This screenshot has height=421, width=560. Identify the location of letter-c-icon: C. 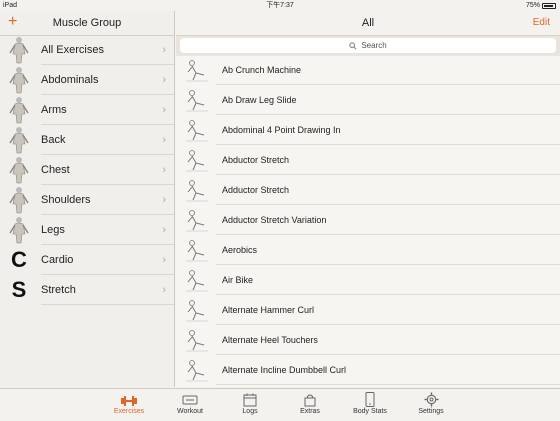
(19, 260).